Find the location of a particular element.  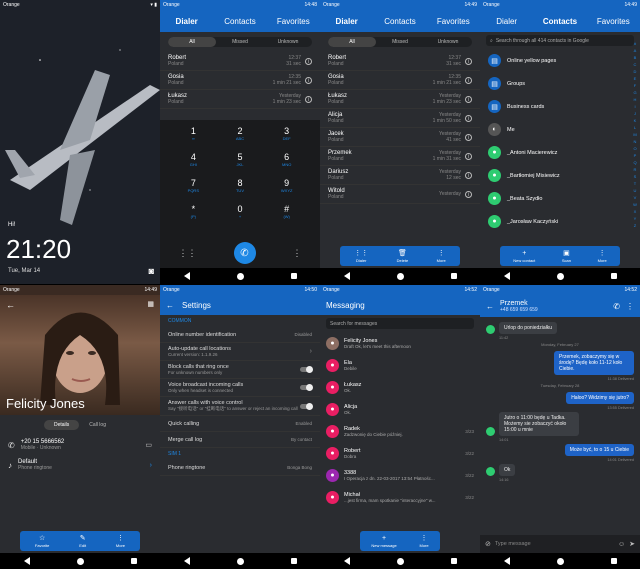

keypad-key: 9 WXYZ is located at coordinates (286, 189).